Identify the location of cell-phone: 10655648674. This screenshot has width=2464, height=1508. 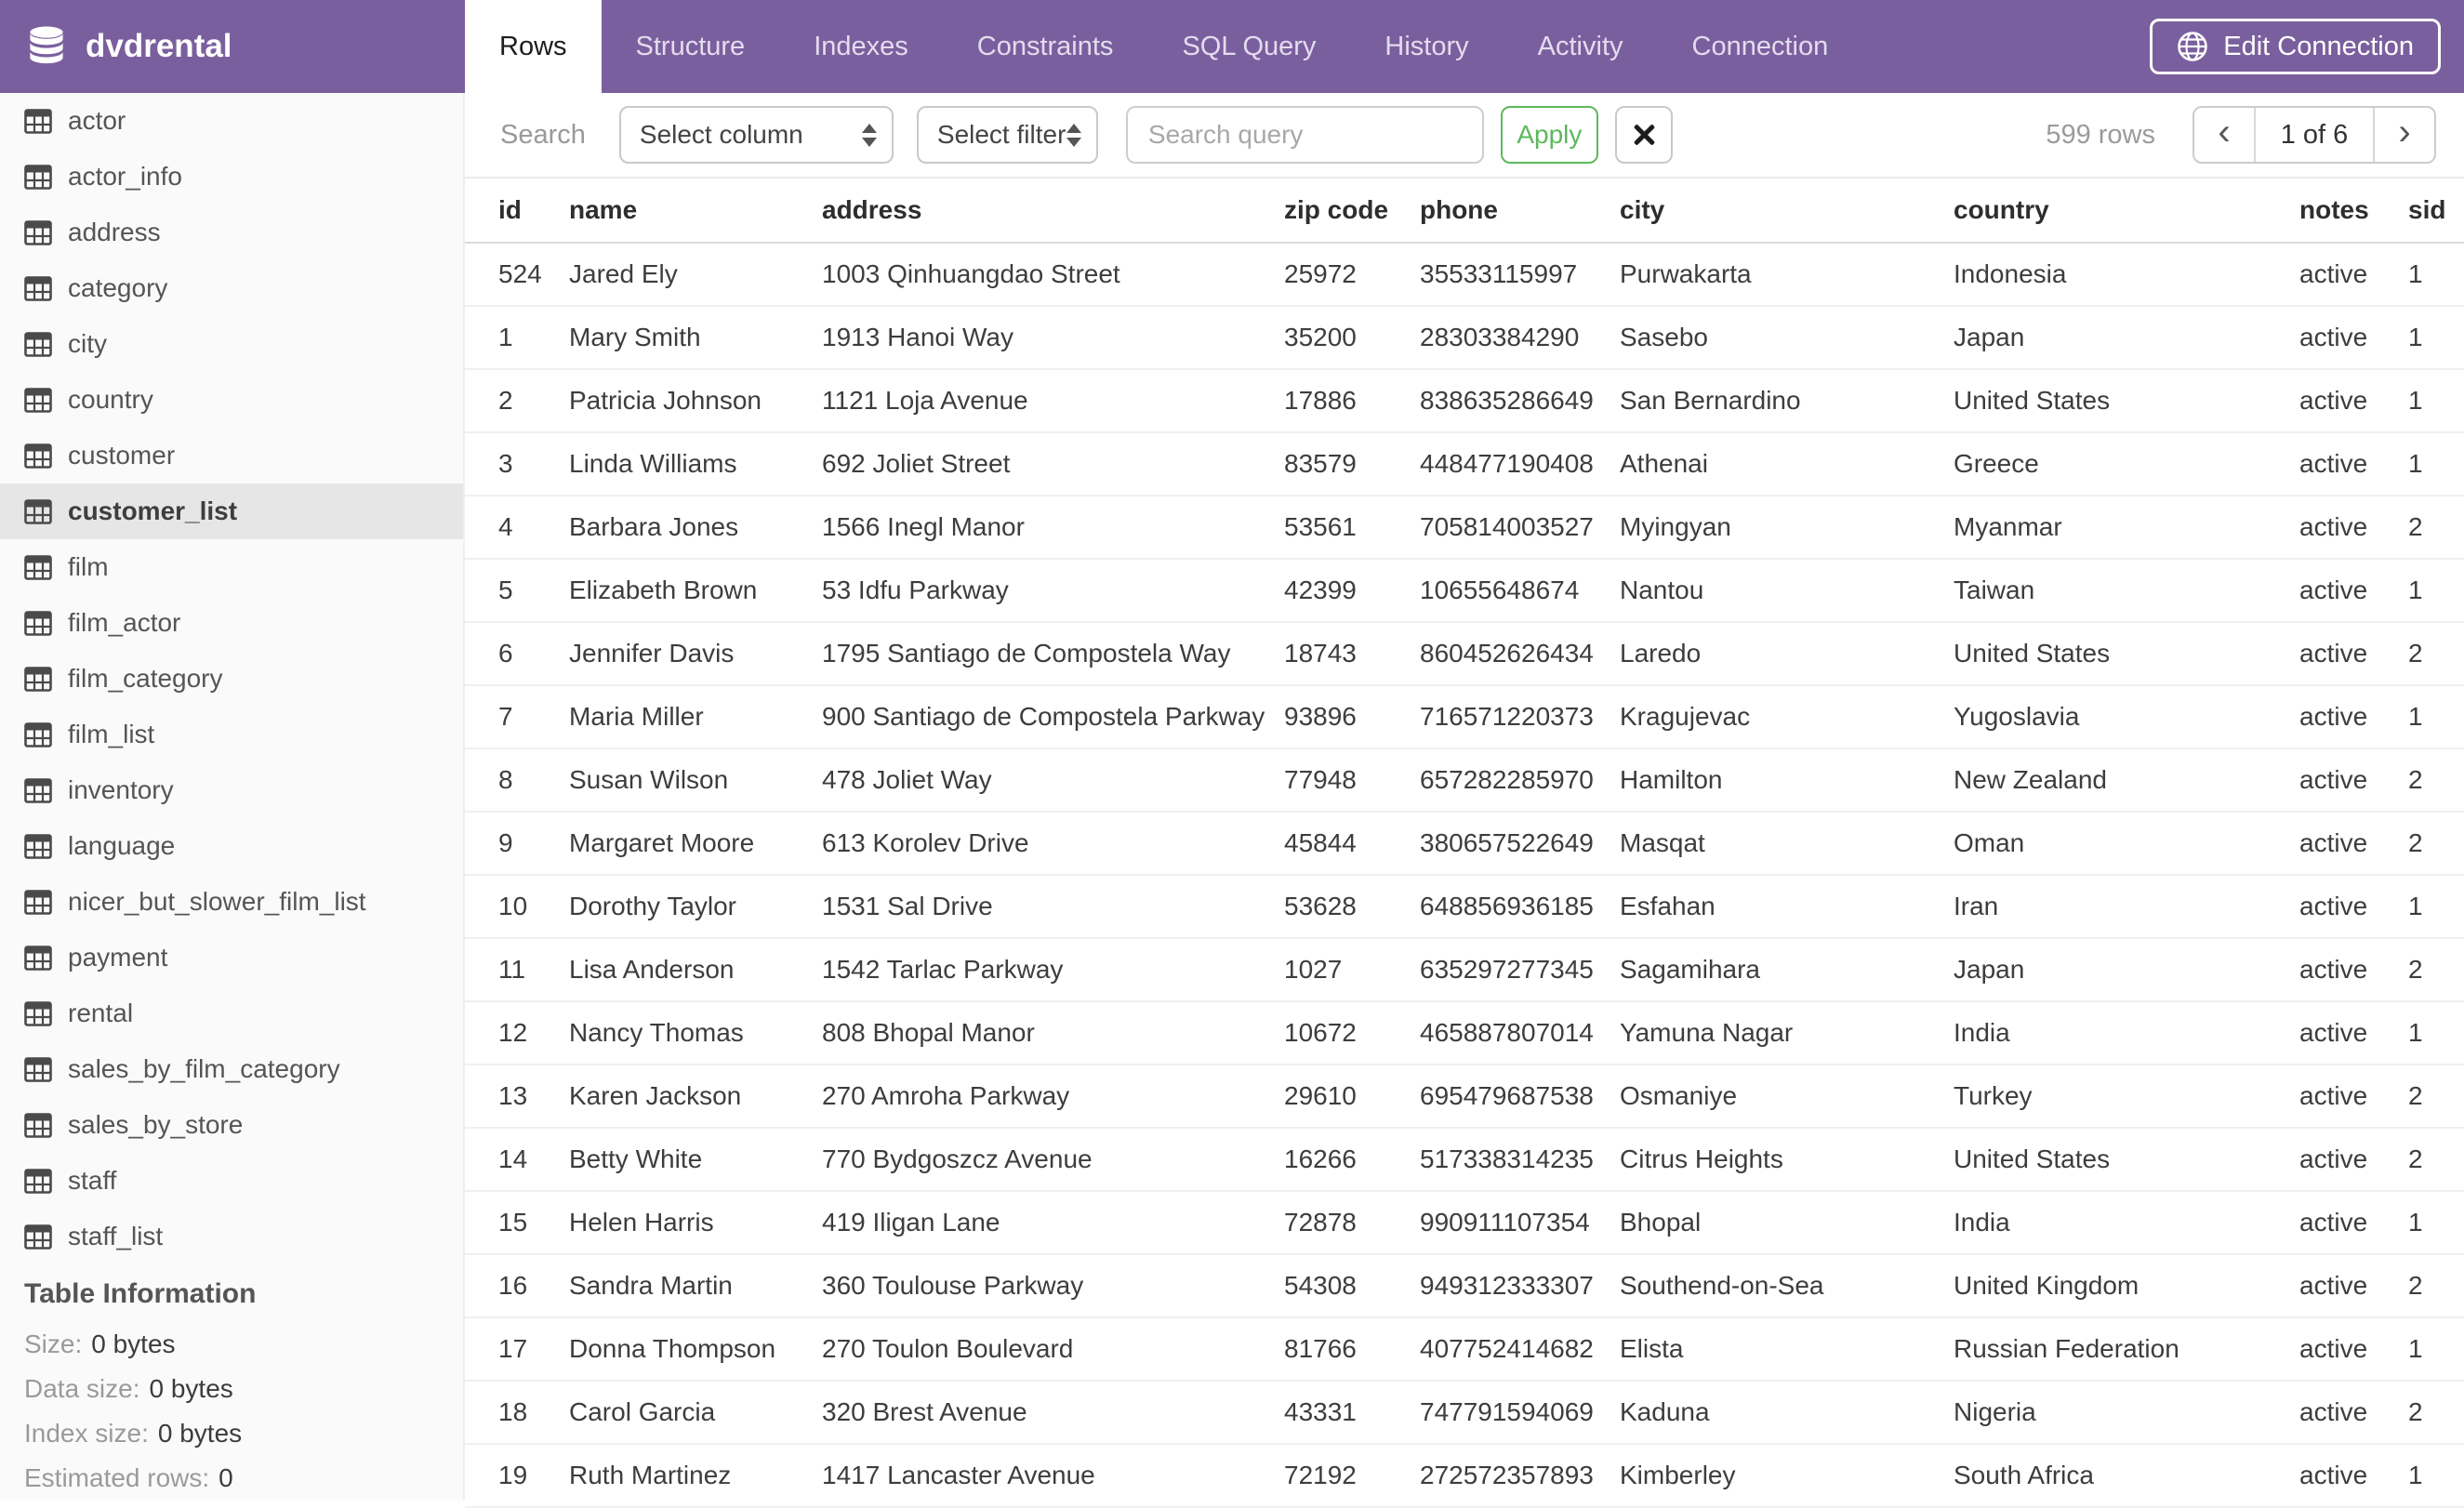
(1520, 590).